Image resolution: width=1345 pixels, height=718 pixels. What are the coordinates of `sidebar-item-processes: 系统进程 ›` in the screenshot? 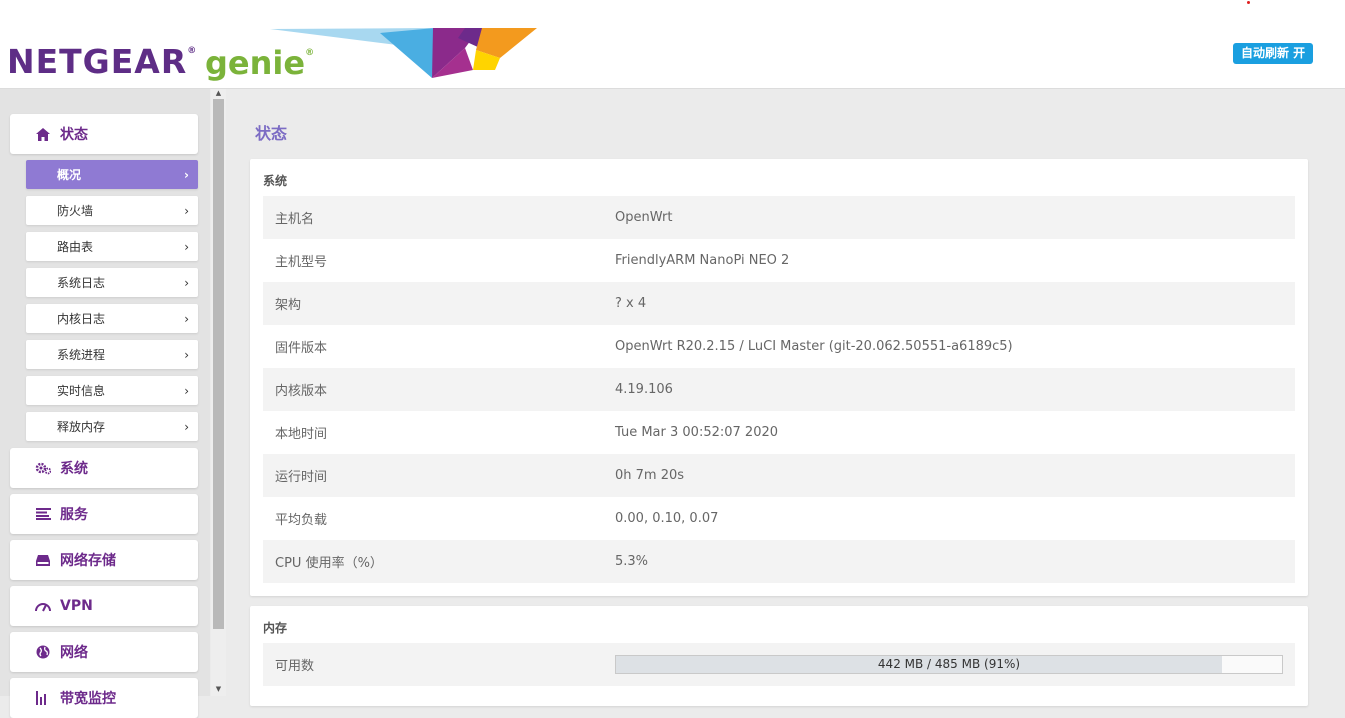 It's located at (112, 354).